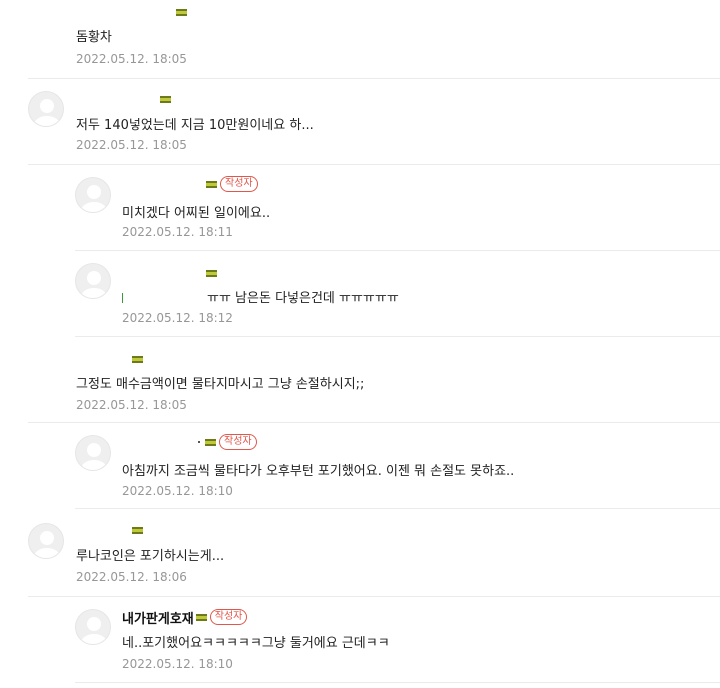 The image size is (720, 688). I want to click on comment-author: 내가판게호재 작성자, so click(185, 617).